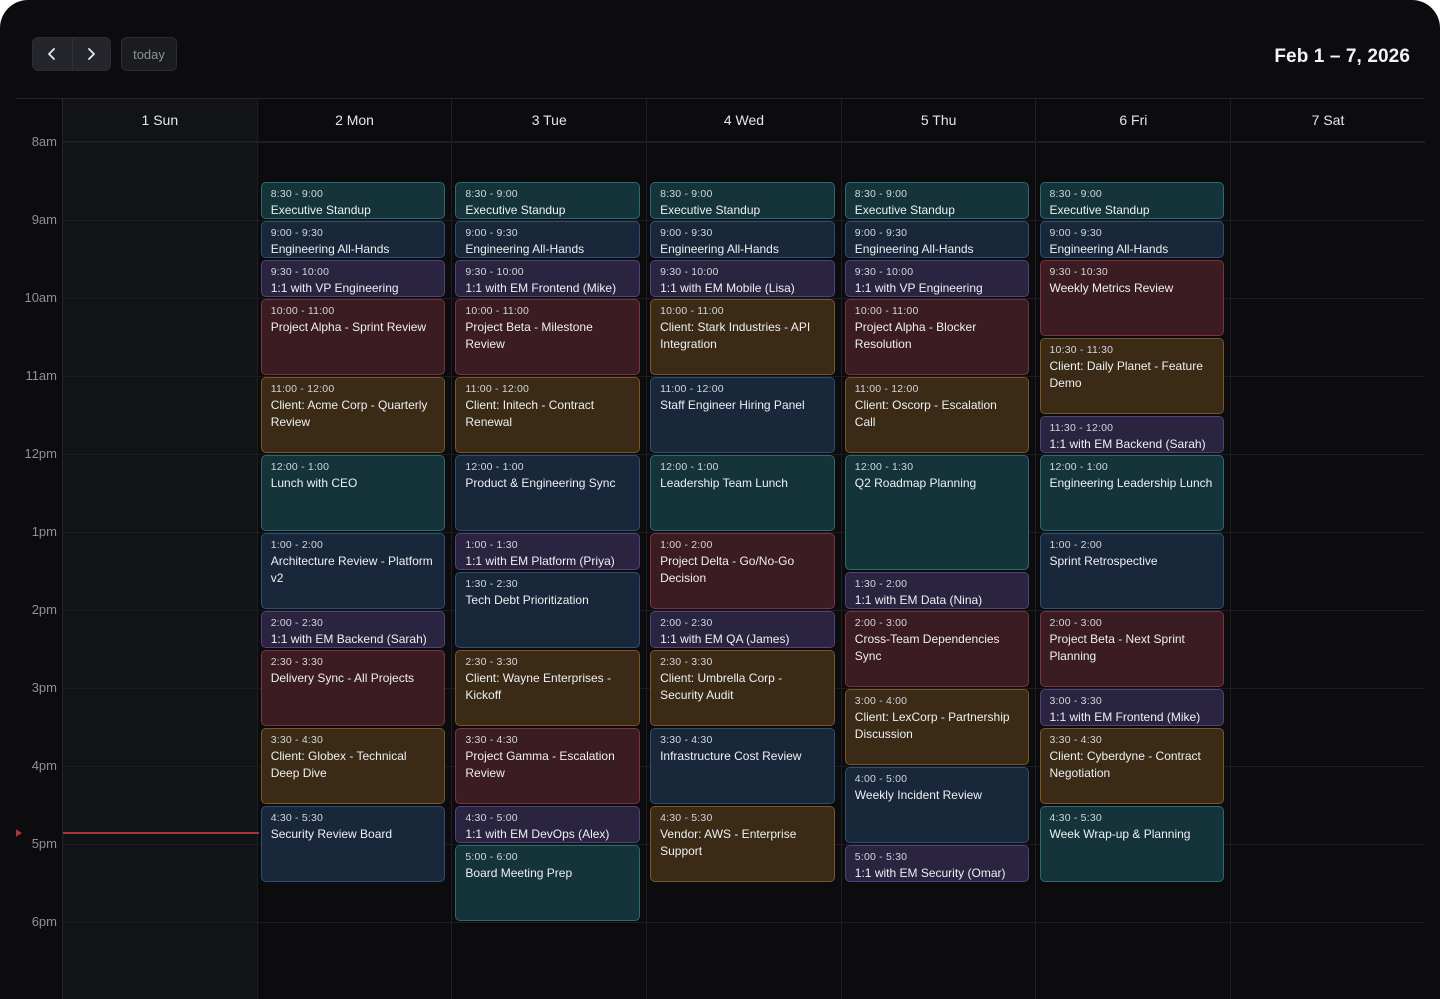  Describe the element at coordinates (732, 405) in the screenshot. I see `event-title: Staff Engineer Hiring Panel` at that location.